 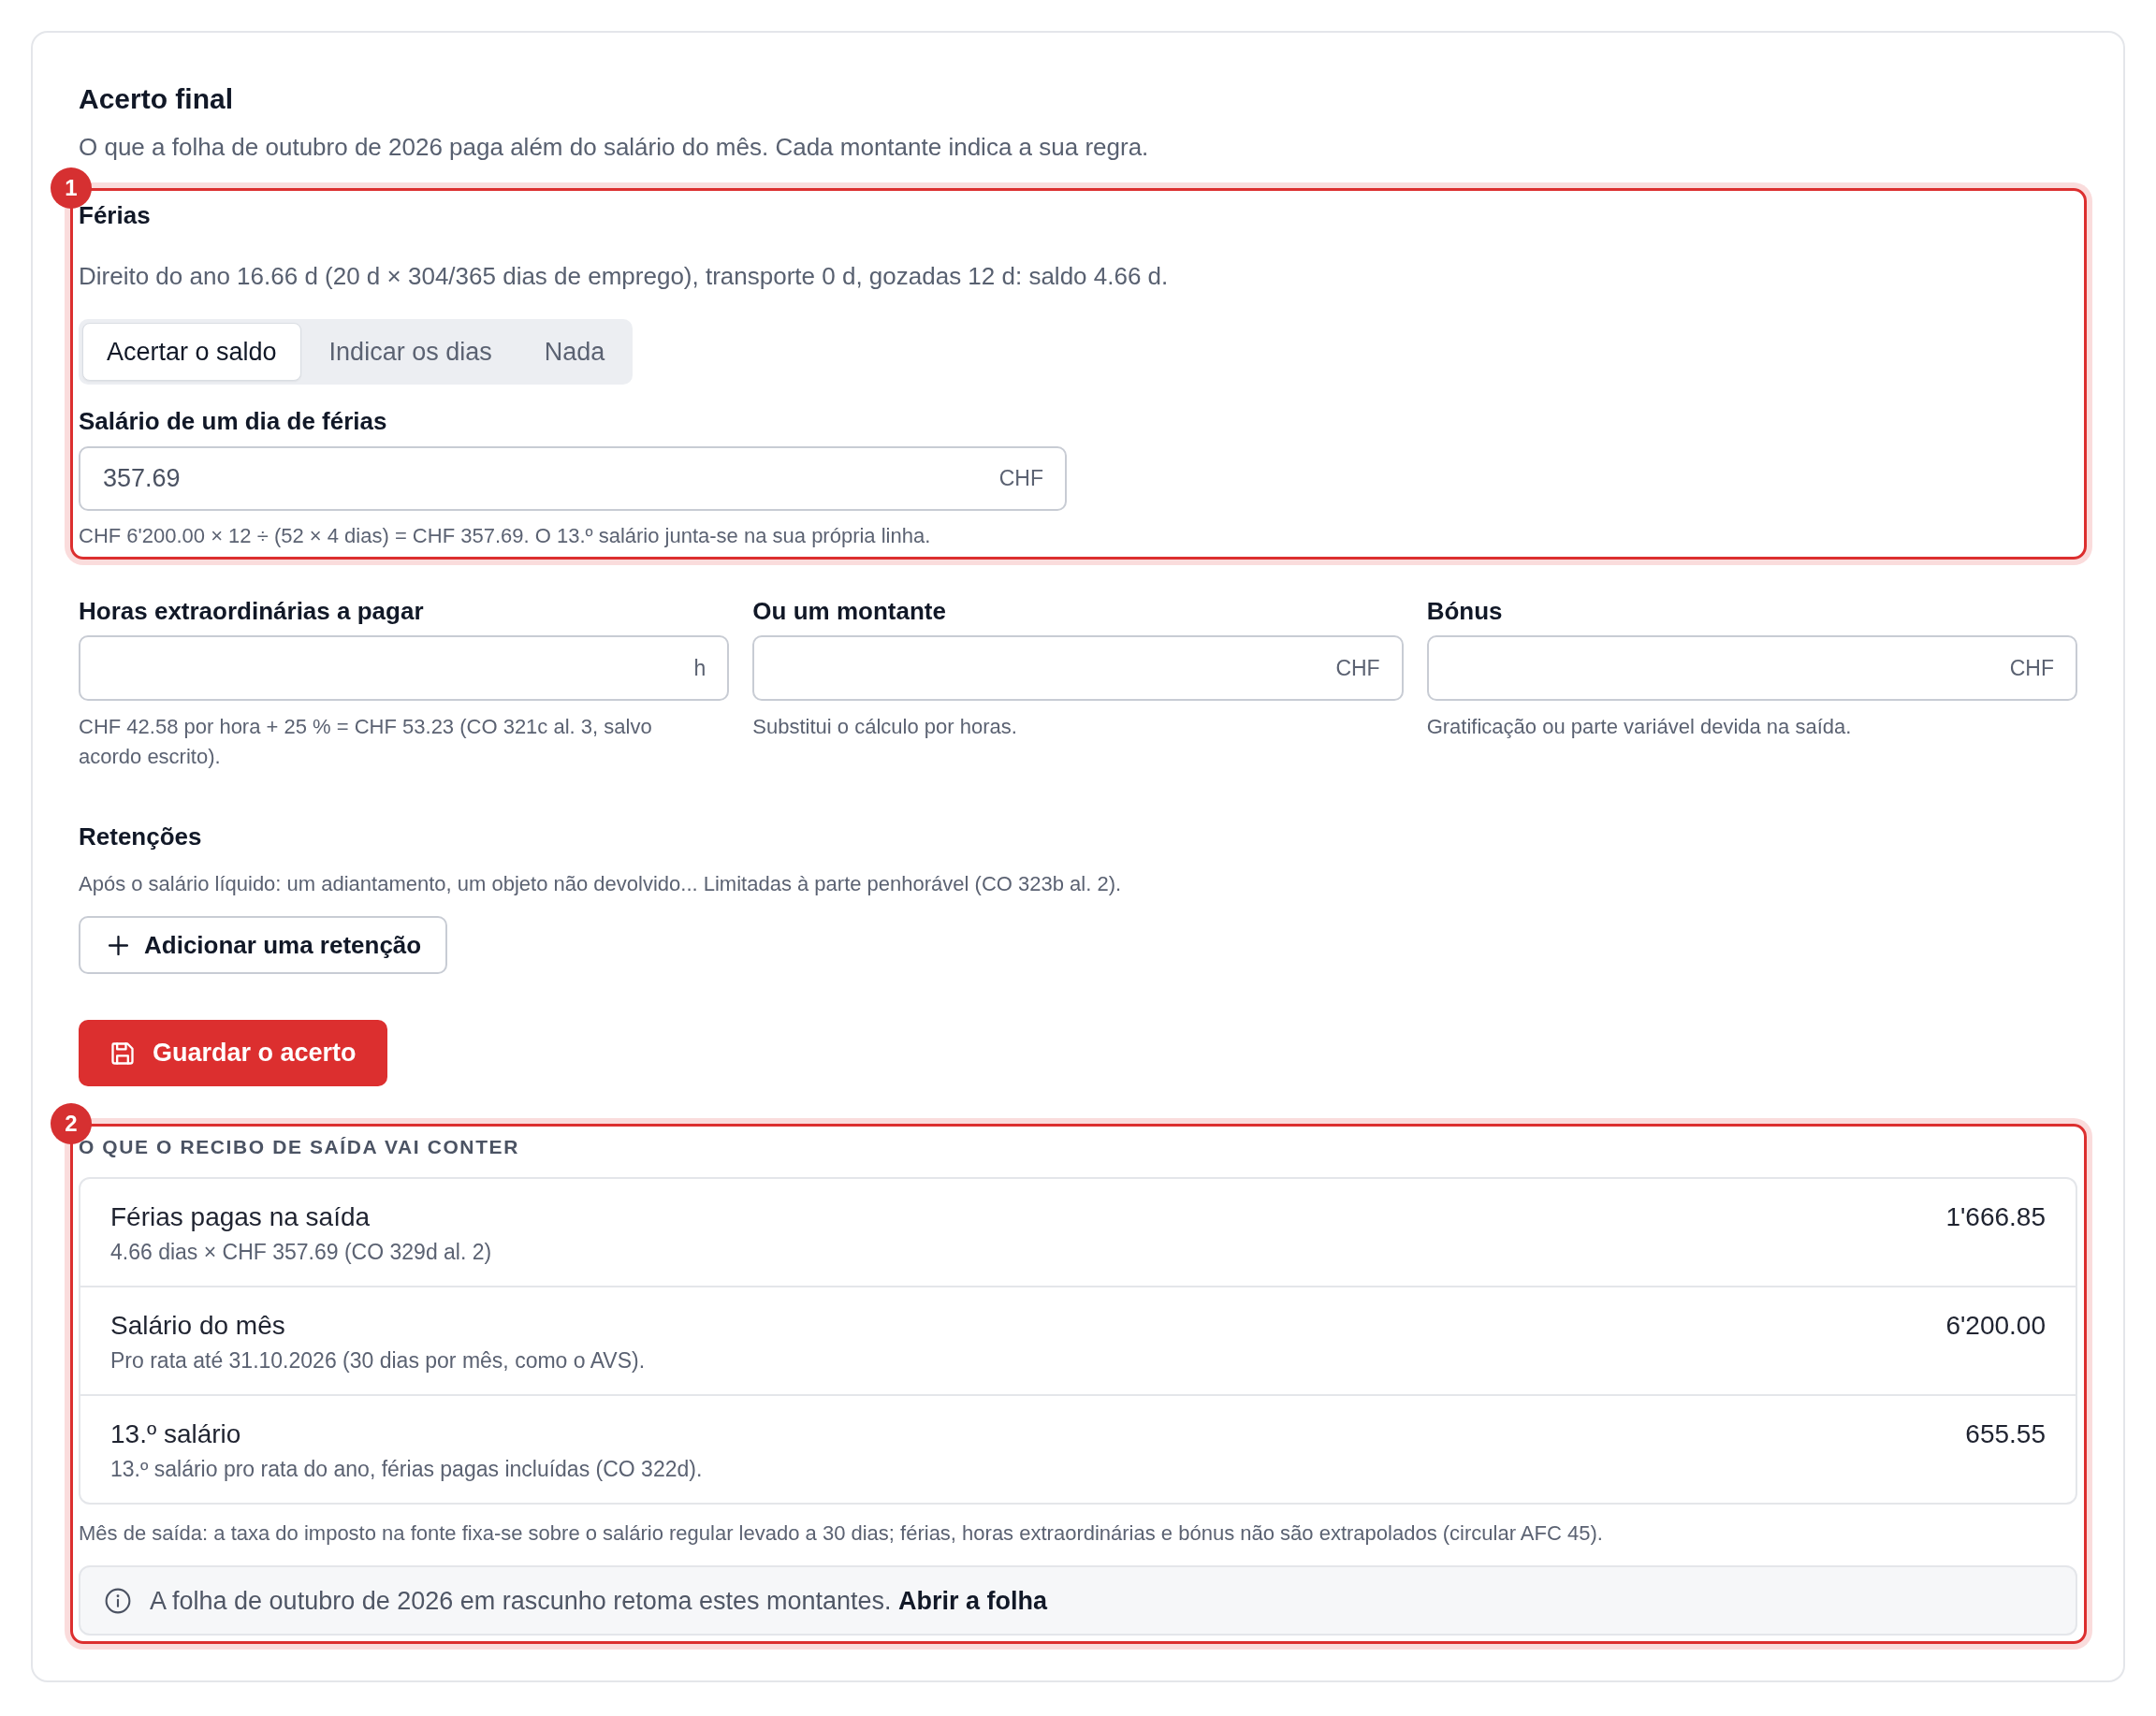 I want to click on subsection-title: Retenções, so click(x=141, y=837).